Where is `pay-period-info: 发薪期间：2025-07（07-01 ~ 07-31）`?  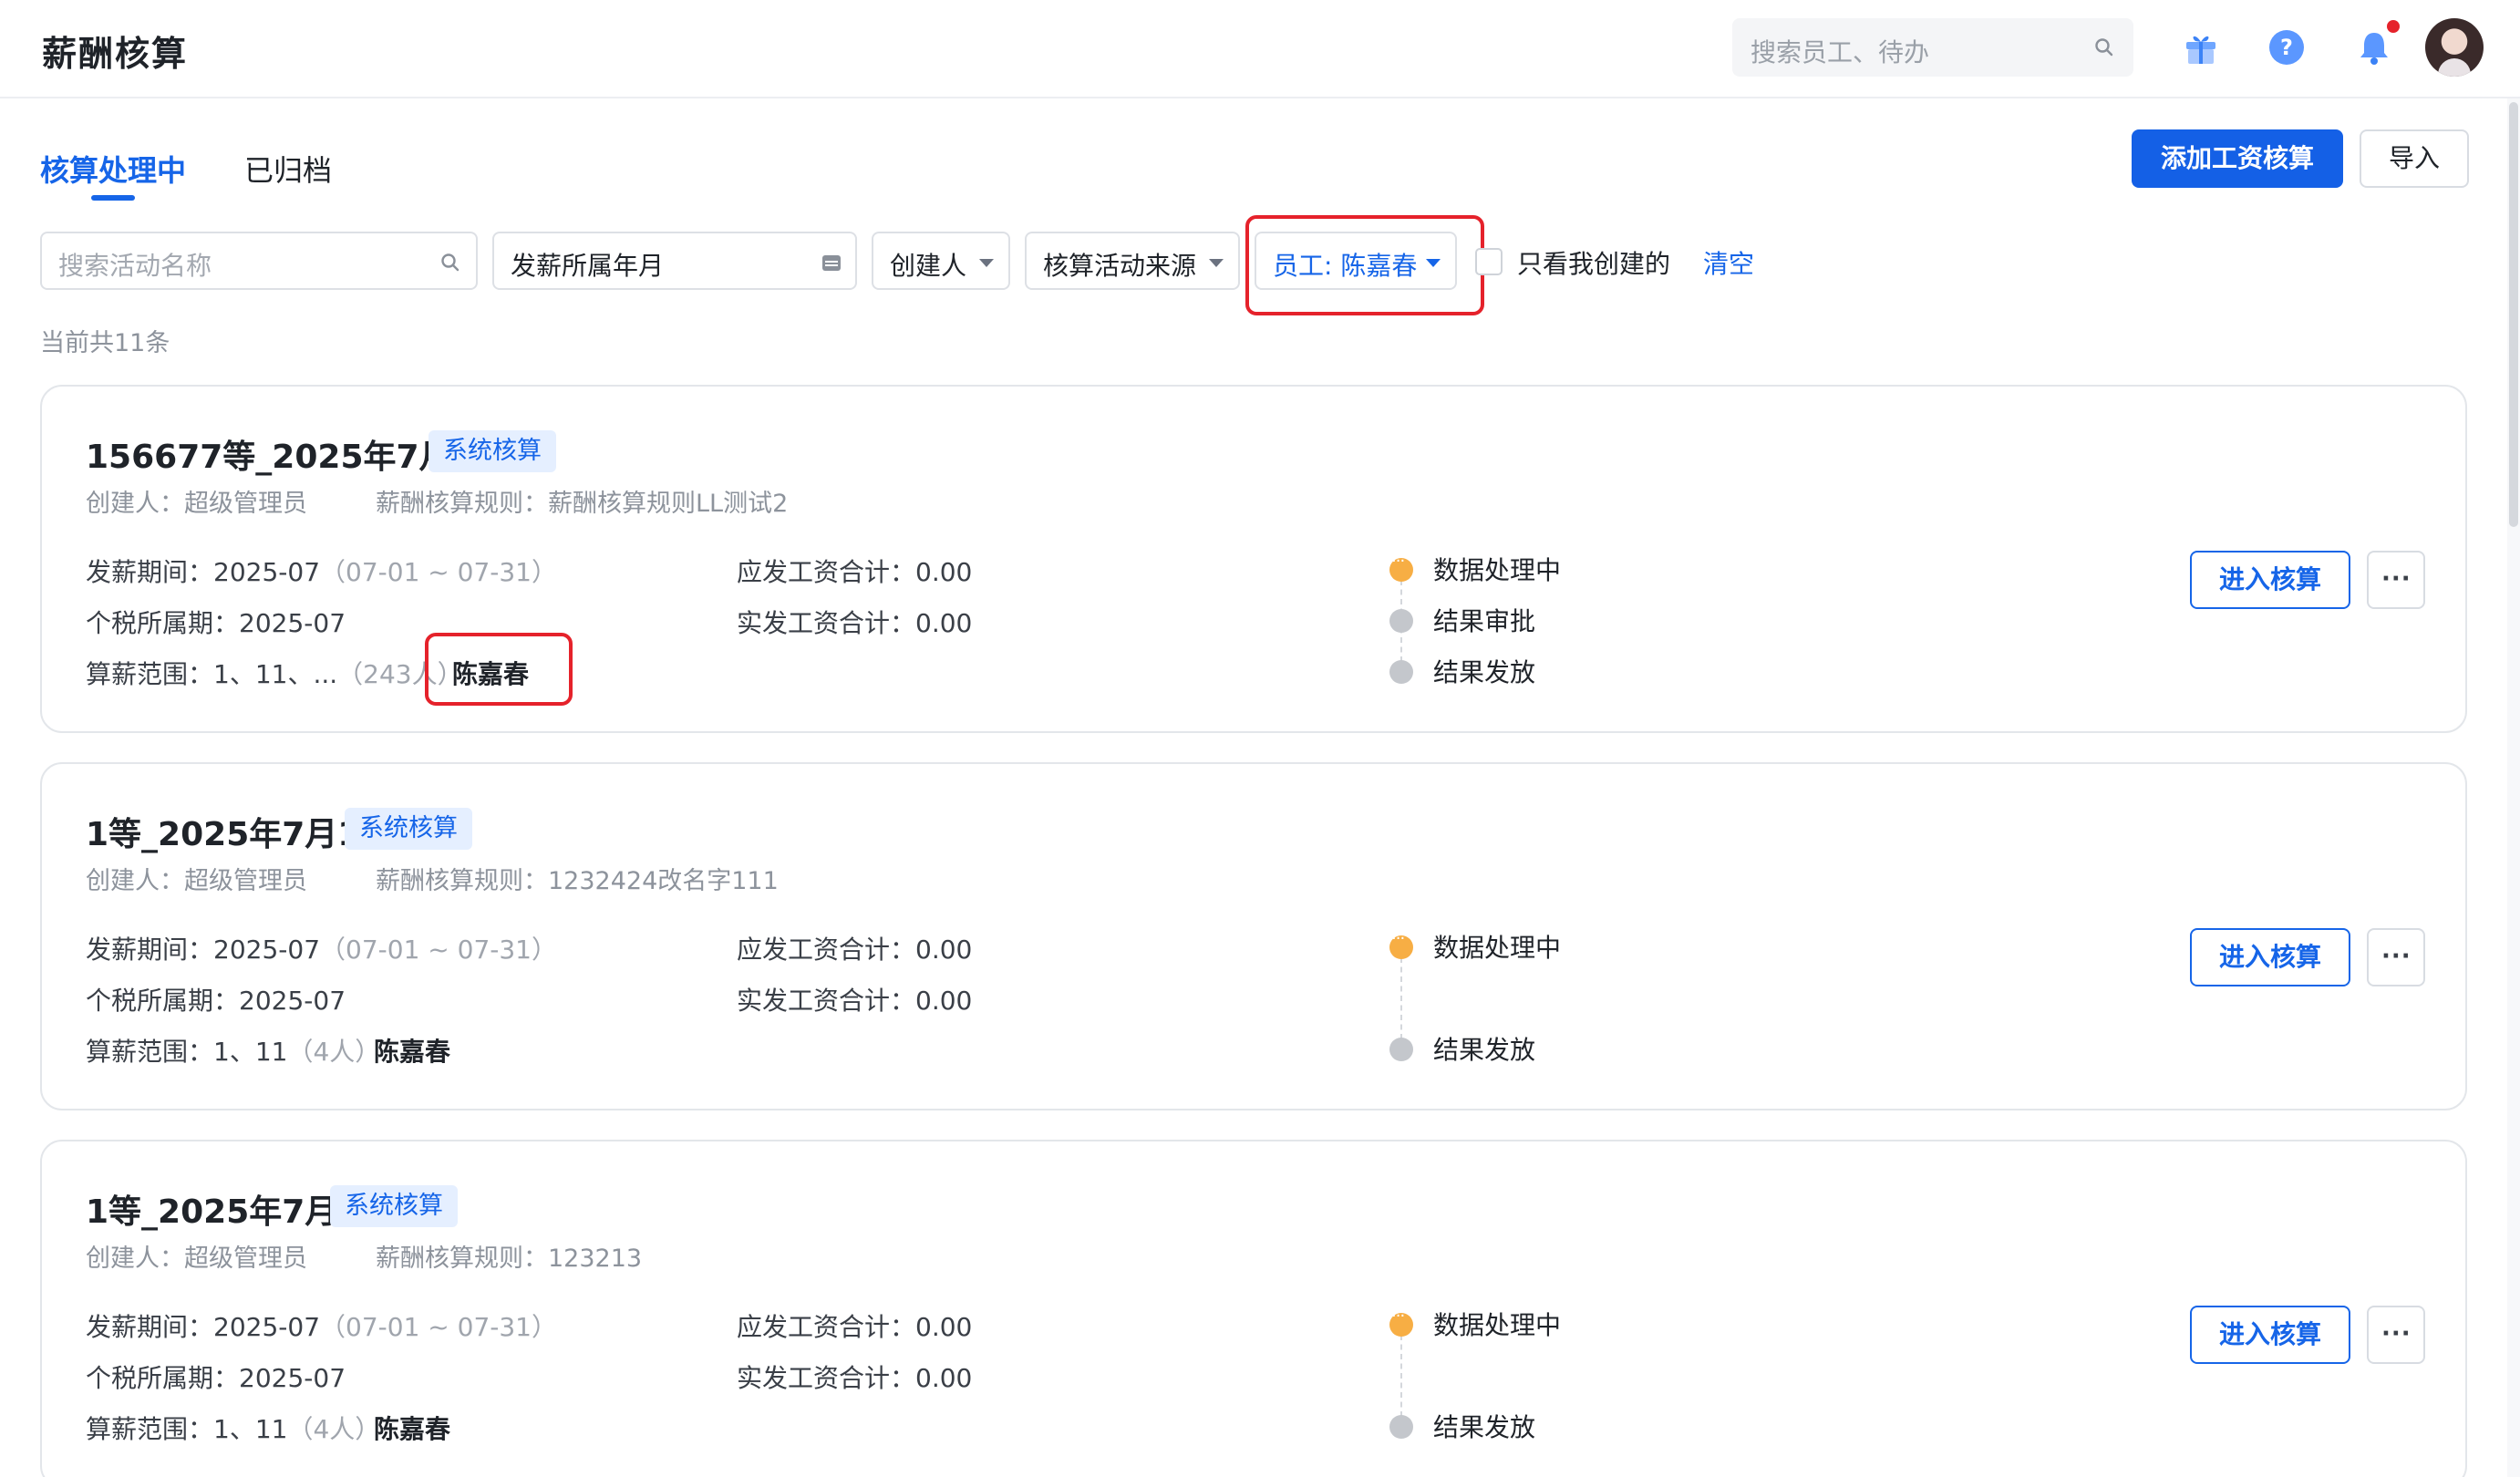
pay-period-info: 发薪期间：2025-07（07-01 ~ 07-31） is located at coordinates (322, 571).